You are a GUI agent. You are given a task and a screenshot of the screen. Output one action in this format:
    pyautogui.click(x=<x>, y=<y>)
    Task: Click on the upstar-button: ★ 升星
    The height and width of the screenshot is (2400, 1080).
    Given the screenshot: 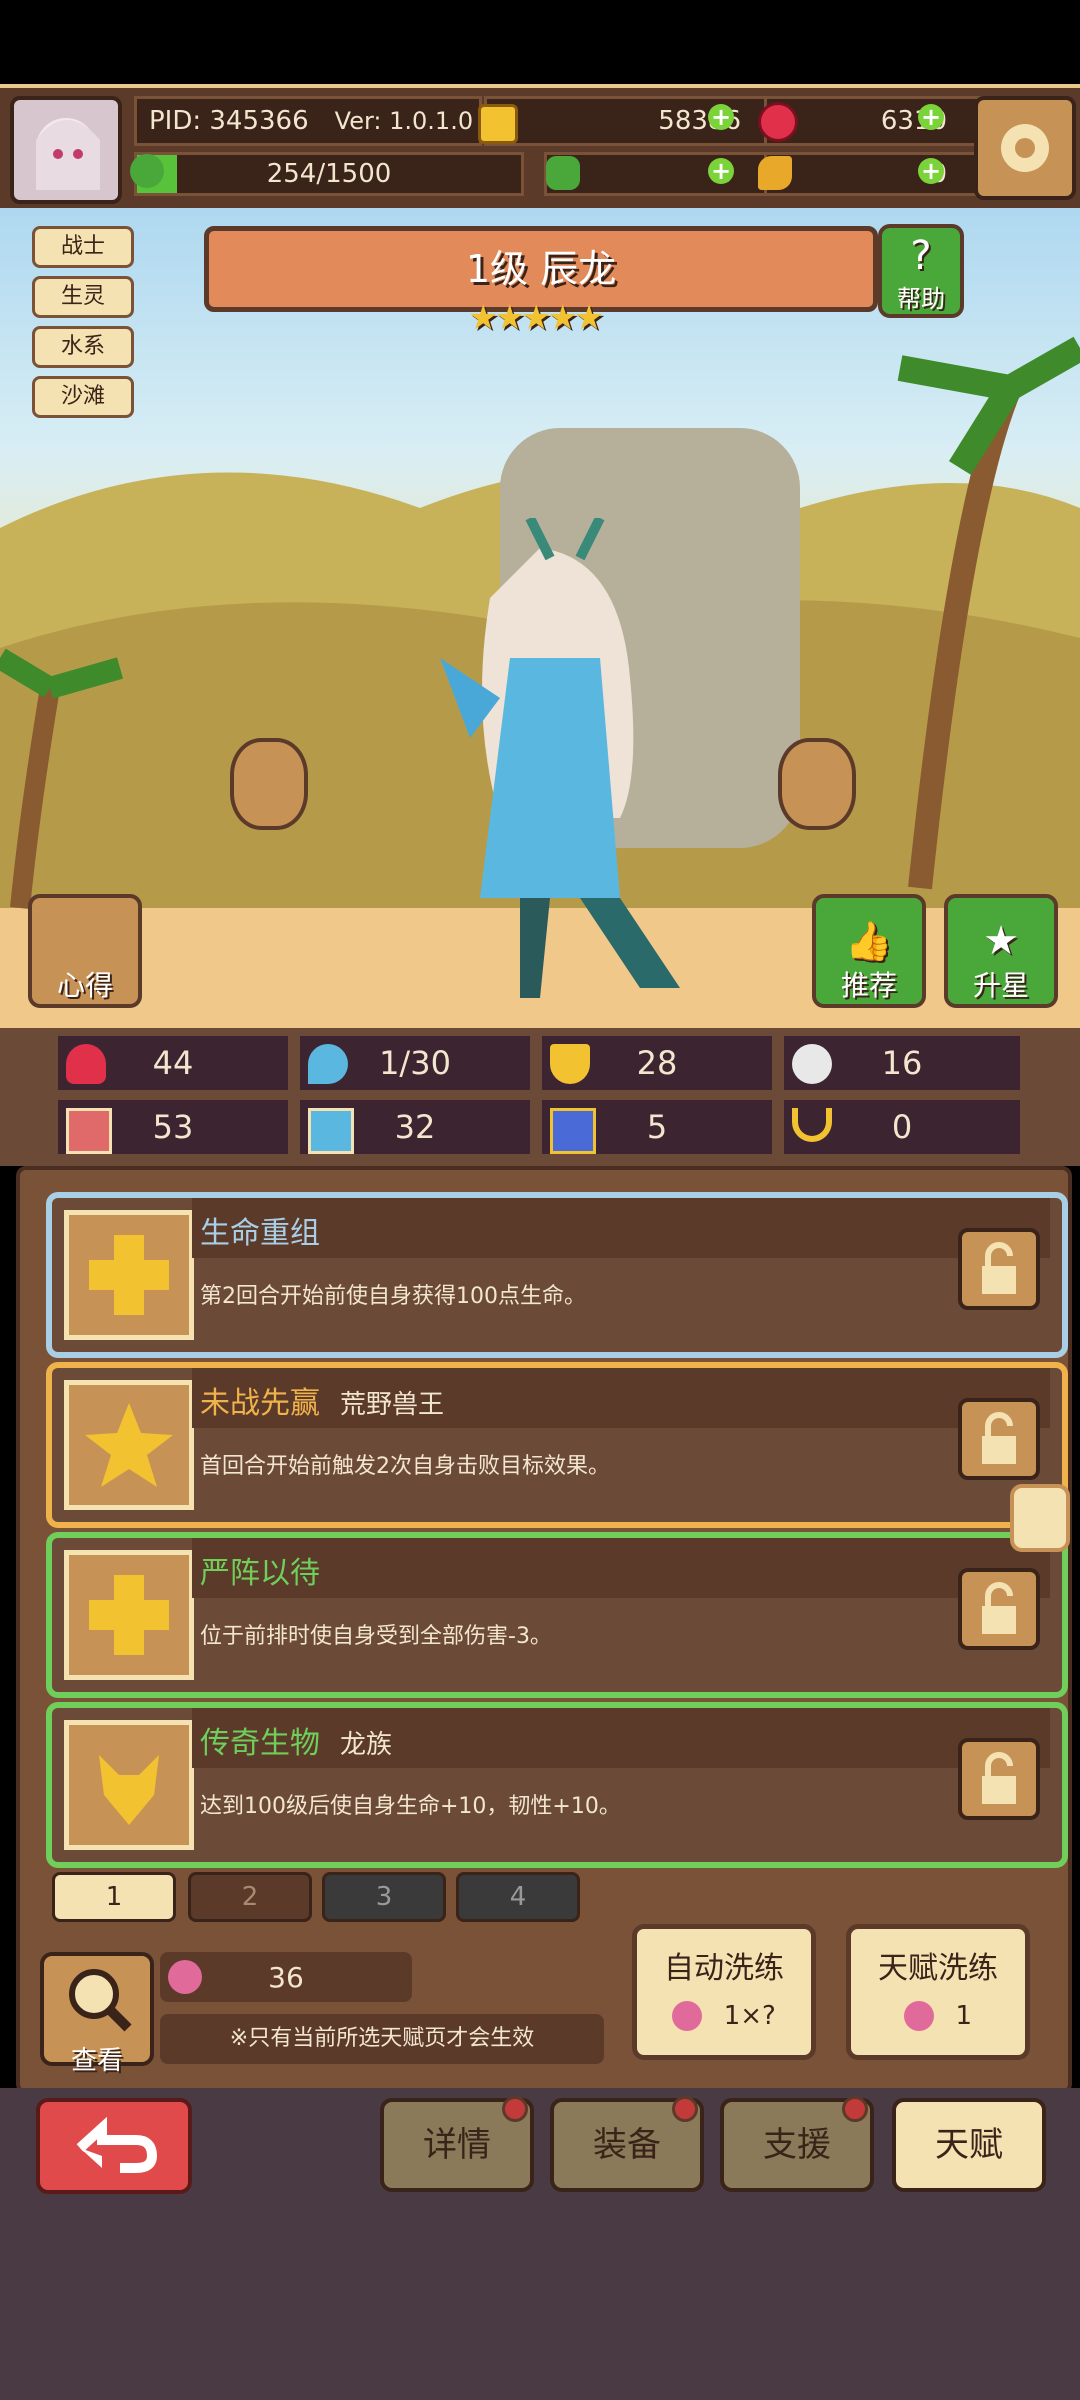 What is the action you would take?
    pyautogui.click(x=1001, y=951)
    